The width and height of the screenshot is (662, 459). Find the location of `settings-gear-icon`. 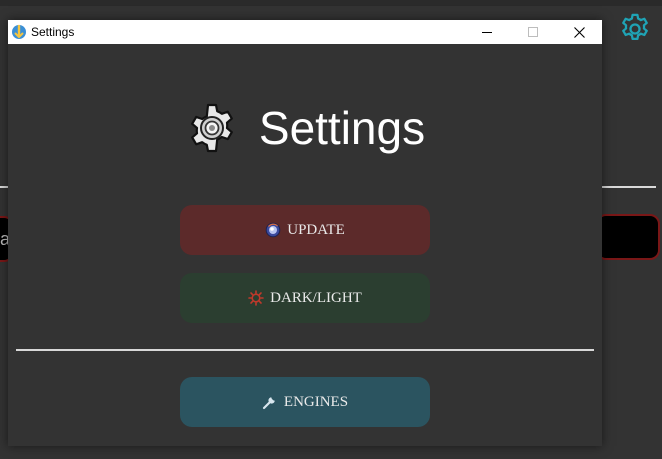

settings-gear-icon is located at coordinates (635, 29).